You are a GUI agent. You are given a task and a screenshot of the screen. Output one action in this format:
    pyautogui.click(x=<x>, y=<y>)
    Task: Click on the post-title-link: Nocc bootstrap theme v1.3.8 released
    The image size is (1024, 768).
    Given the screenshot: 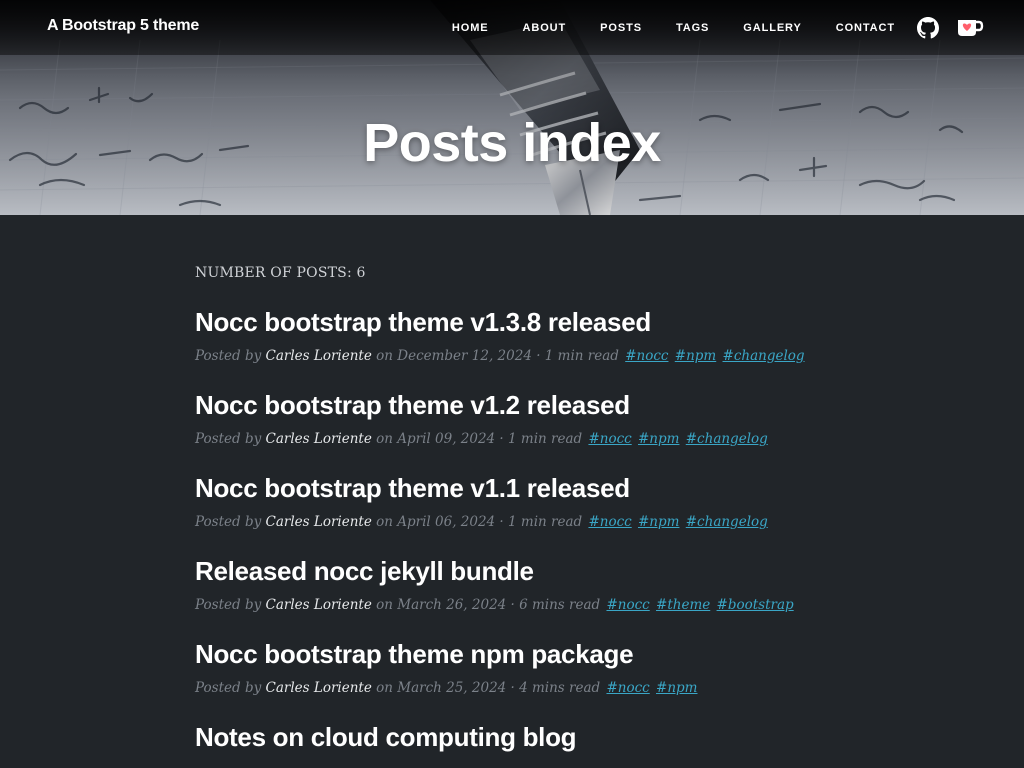 What is the action you would take?
    pyautogui.click(x=515, y=322)
    